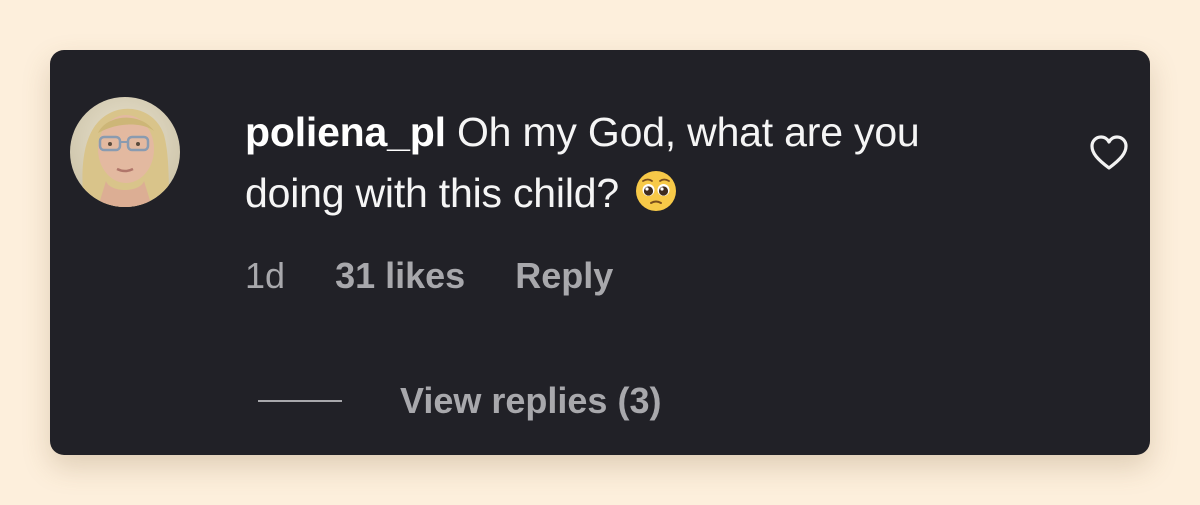 This screenshot has width=1200, height=505. What do you see at coordinates (530, 401) in the screenshot?
I see `view-replies-button: View replies (3)` at bounding box center [530, 401].